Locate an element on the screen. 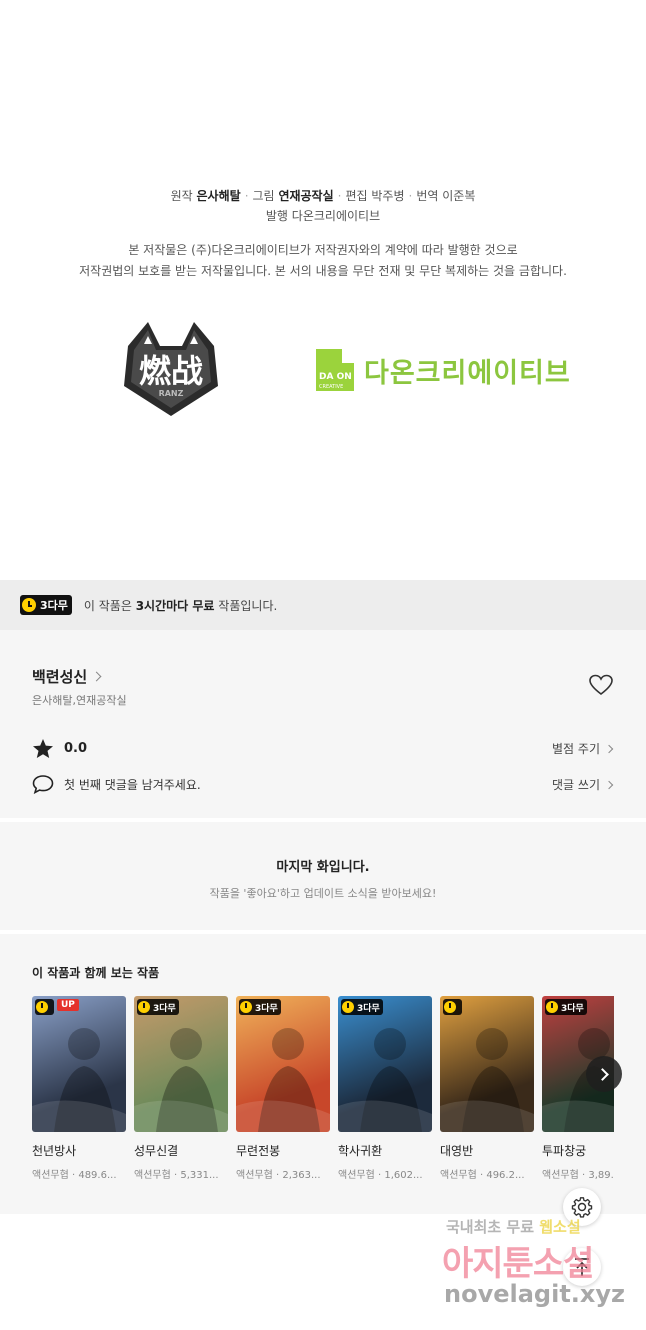 This screenshot has height=1330, width=646. comment-row: 첫 번째 댓글을 남겨주세요. is located at coordinates (116, 784).